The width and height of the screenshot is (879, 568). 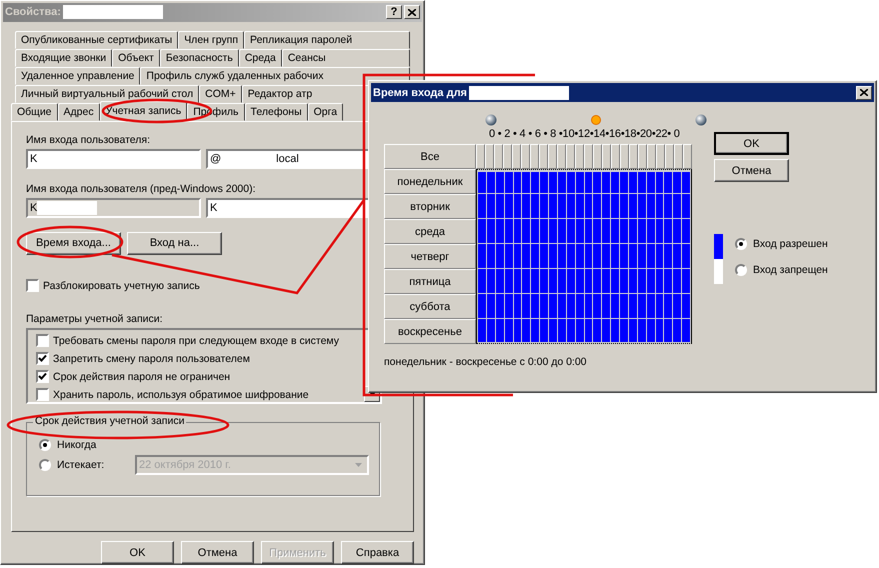 I want to click on day-button: суббота, so click(x=430, y=306).